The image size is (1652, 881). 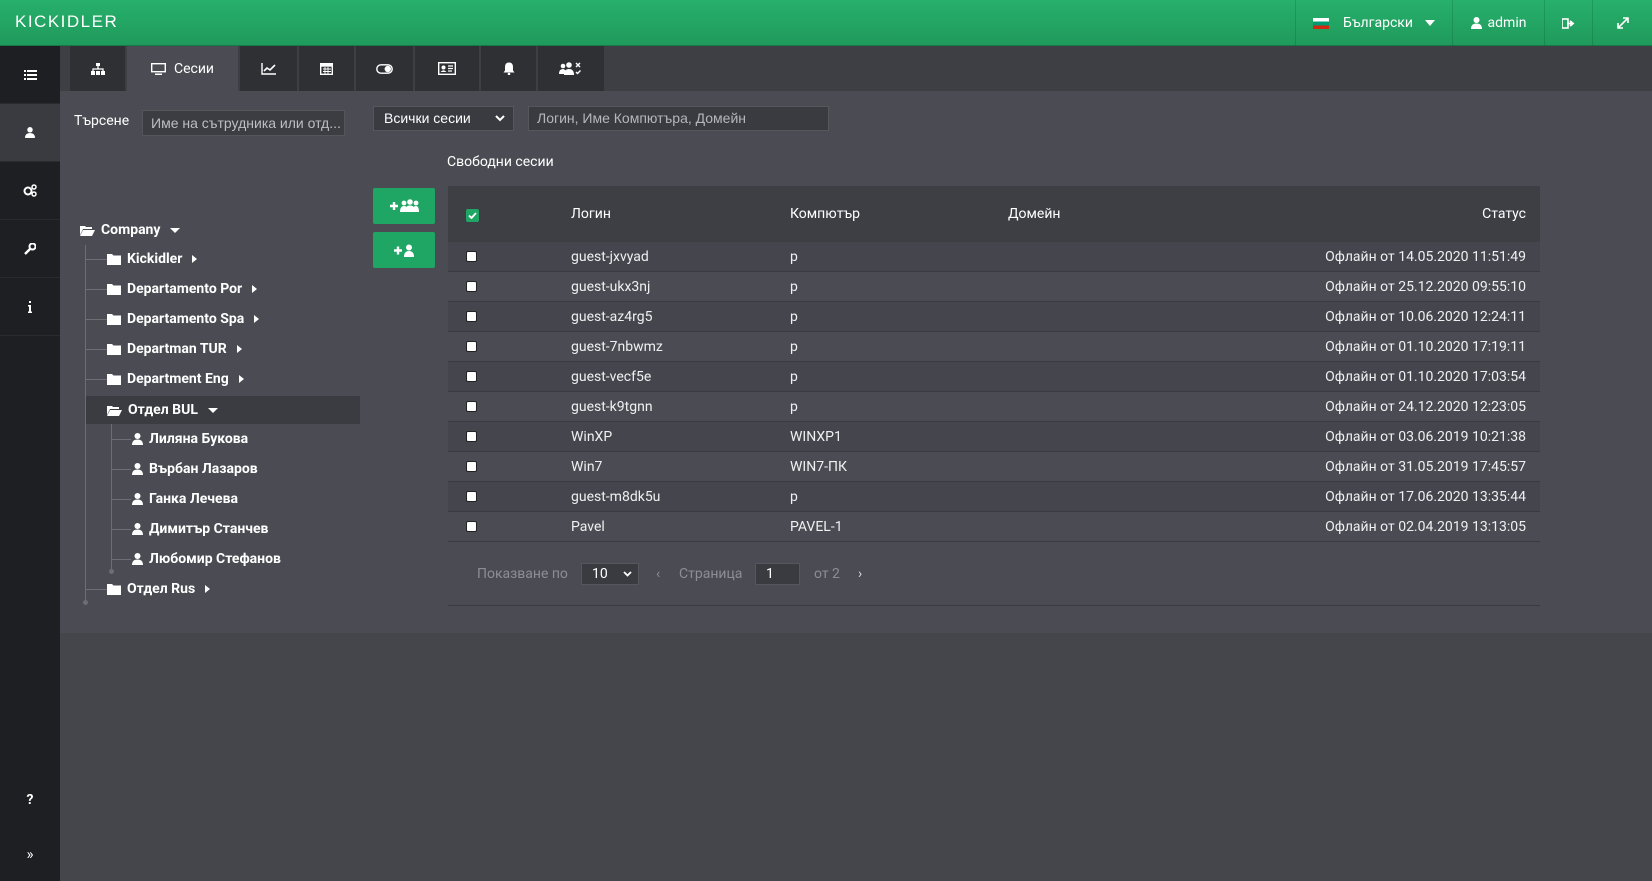 What do you see at coordinates (404, 250) in the screenshot?
I see `add-user-button` at bounding box center [404, 250].